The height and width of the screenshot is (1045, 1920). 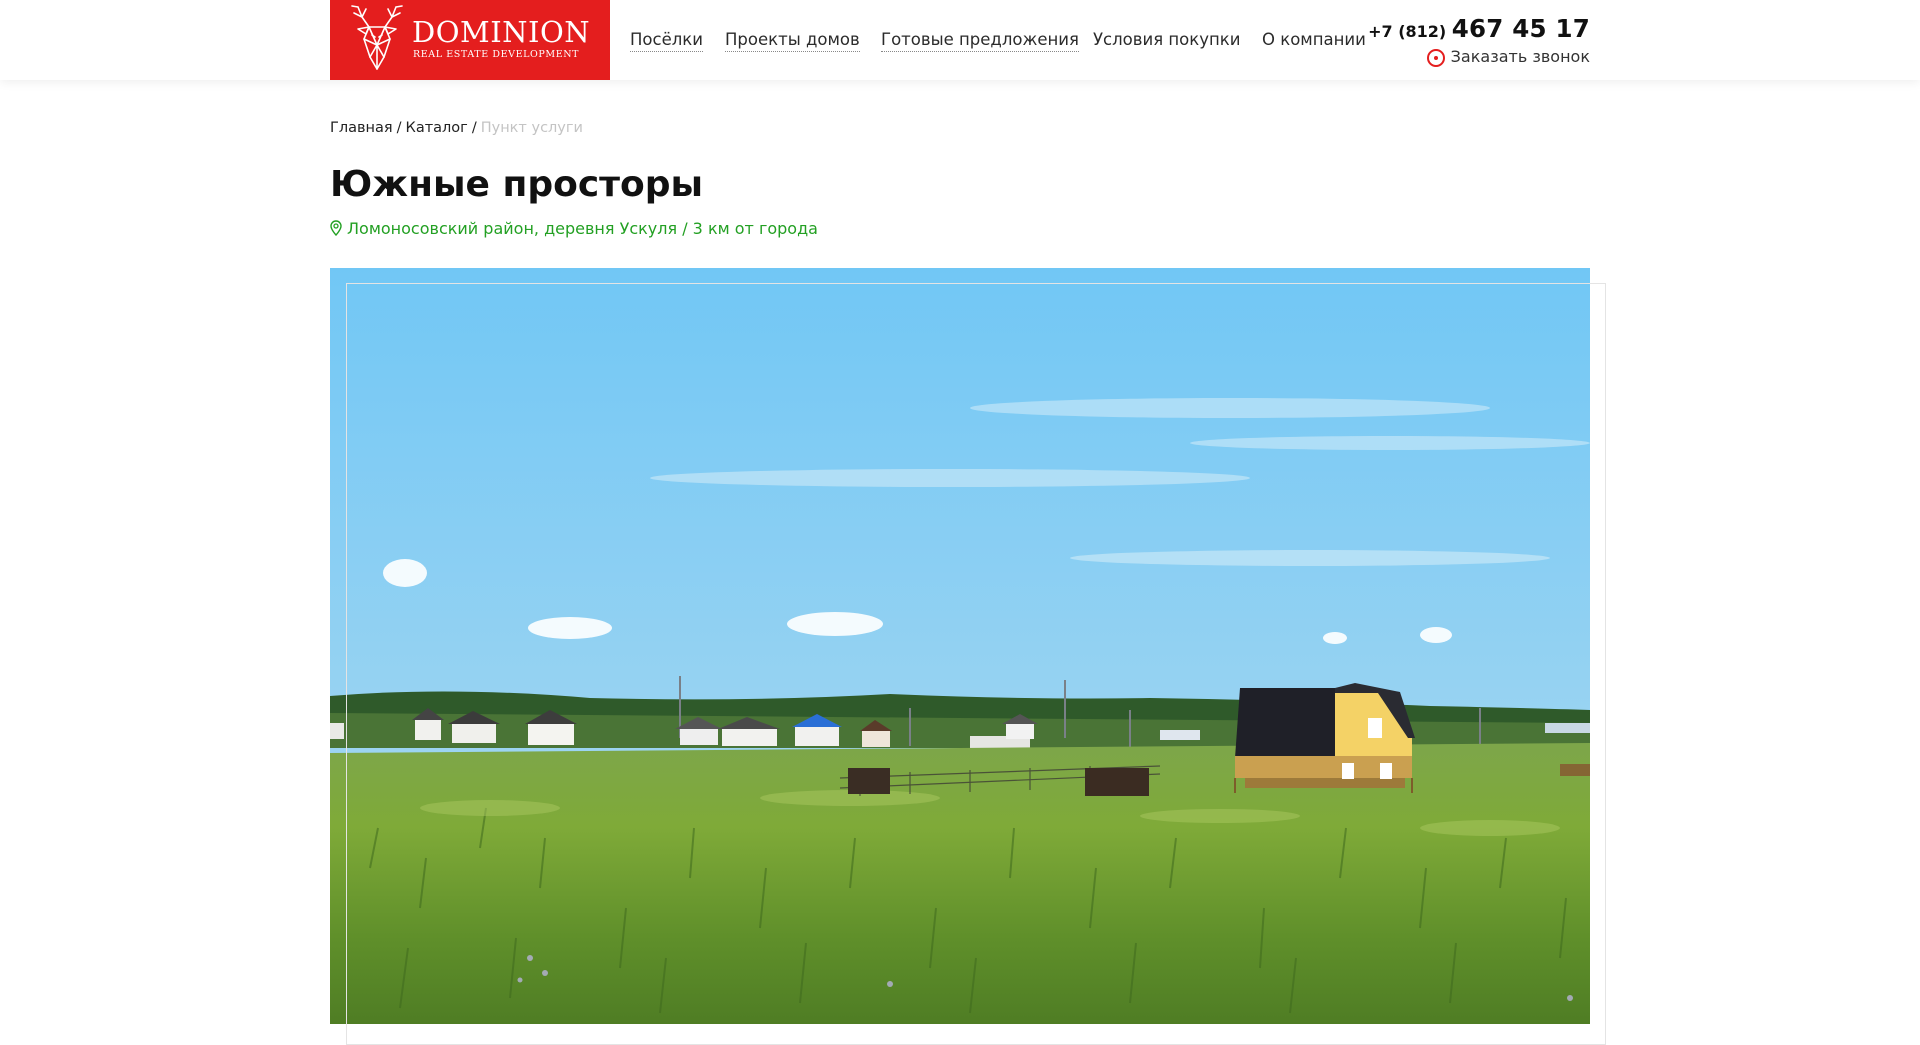 I want to click on nav-item-about: О компании, so click(x=1314, y=40).